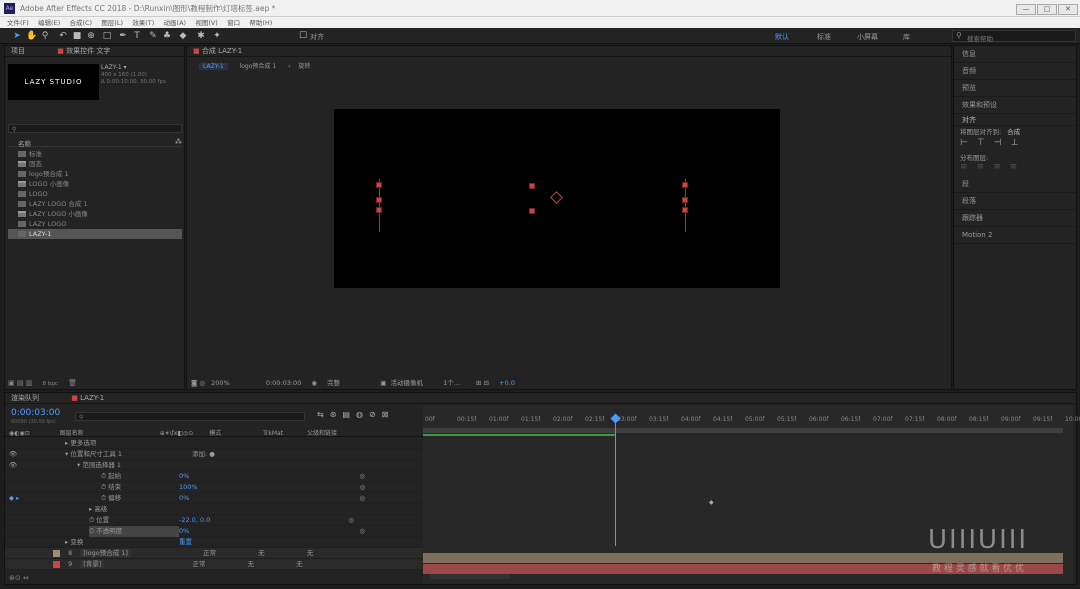  What do you see at coordinates (1015, 105) in the screenshot?
I see `panel-effects-presets: 效果和预设` at bounding box center [1015, 105].